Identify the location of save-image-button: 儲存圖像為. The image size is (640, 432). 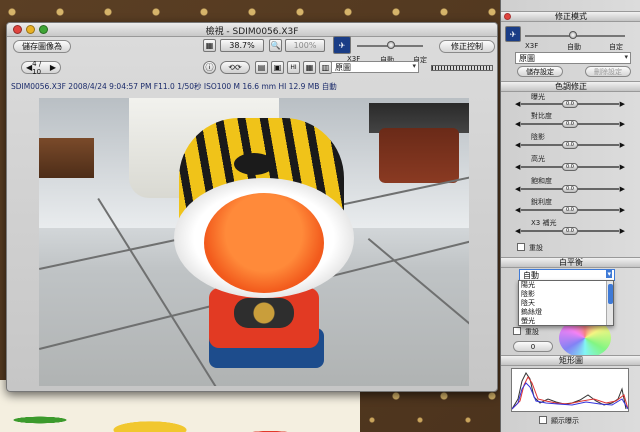
(42, 46).